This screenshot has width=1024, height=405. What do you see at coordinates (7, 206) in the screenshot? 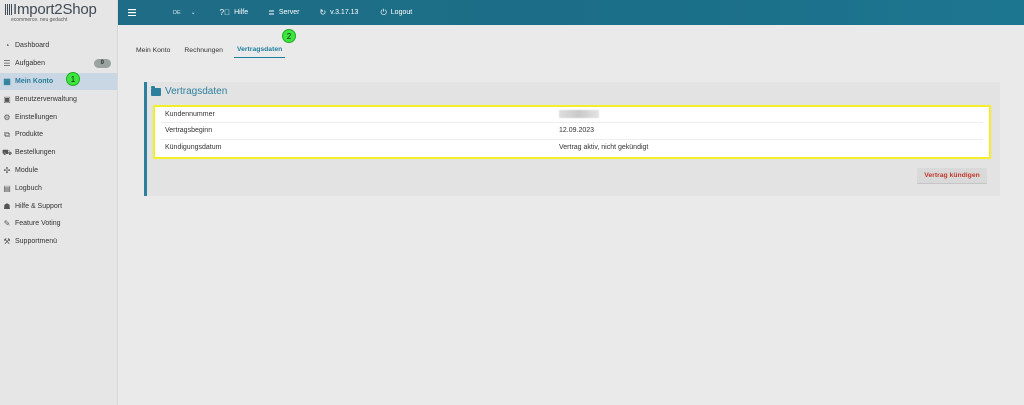
I see `support-icon: ☗` at bounding box center [7, 206].